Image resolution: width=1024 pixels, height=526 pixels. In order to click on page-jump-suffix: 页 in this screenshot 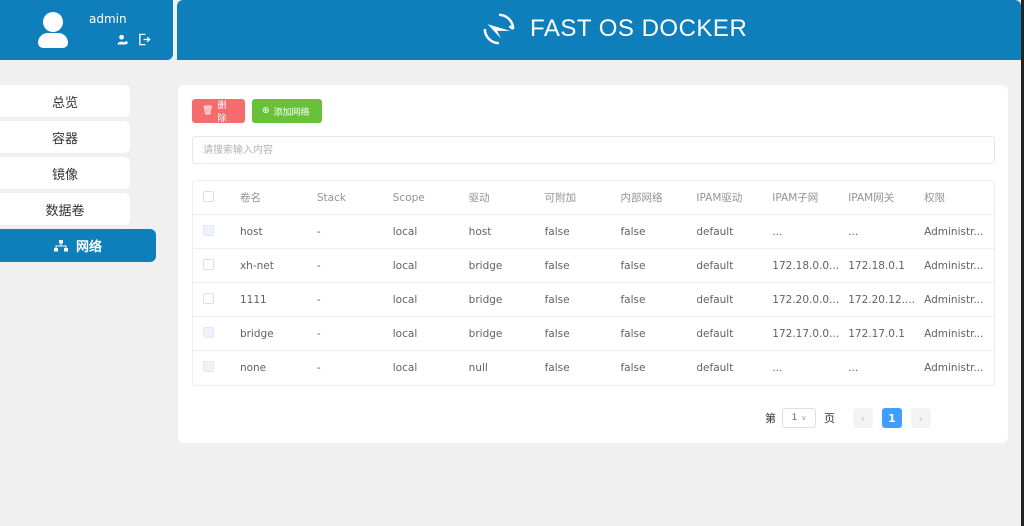, I will do `click(829, 418)`.